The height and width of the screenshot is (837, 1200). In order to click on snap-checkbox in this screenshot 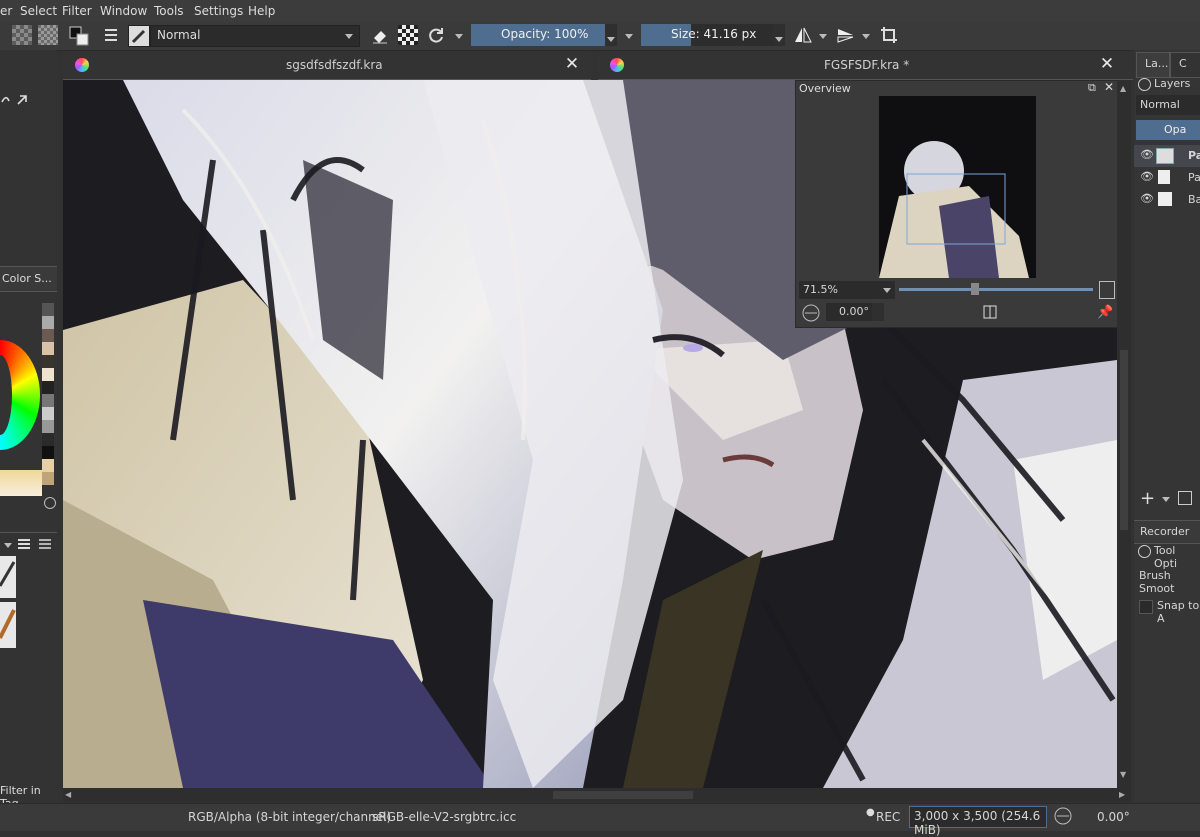, I will do `click(1146, 607)`.